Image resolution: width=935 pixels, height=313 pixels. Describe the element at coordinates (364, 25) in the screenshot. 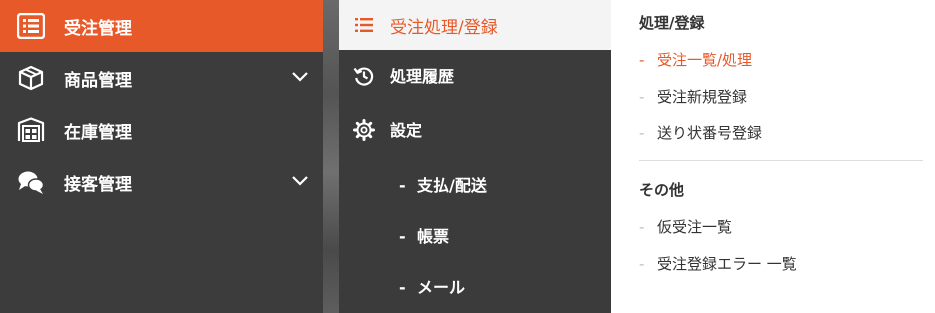

I see `list-lines-icon` at that location.